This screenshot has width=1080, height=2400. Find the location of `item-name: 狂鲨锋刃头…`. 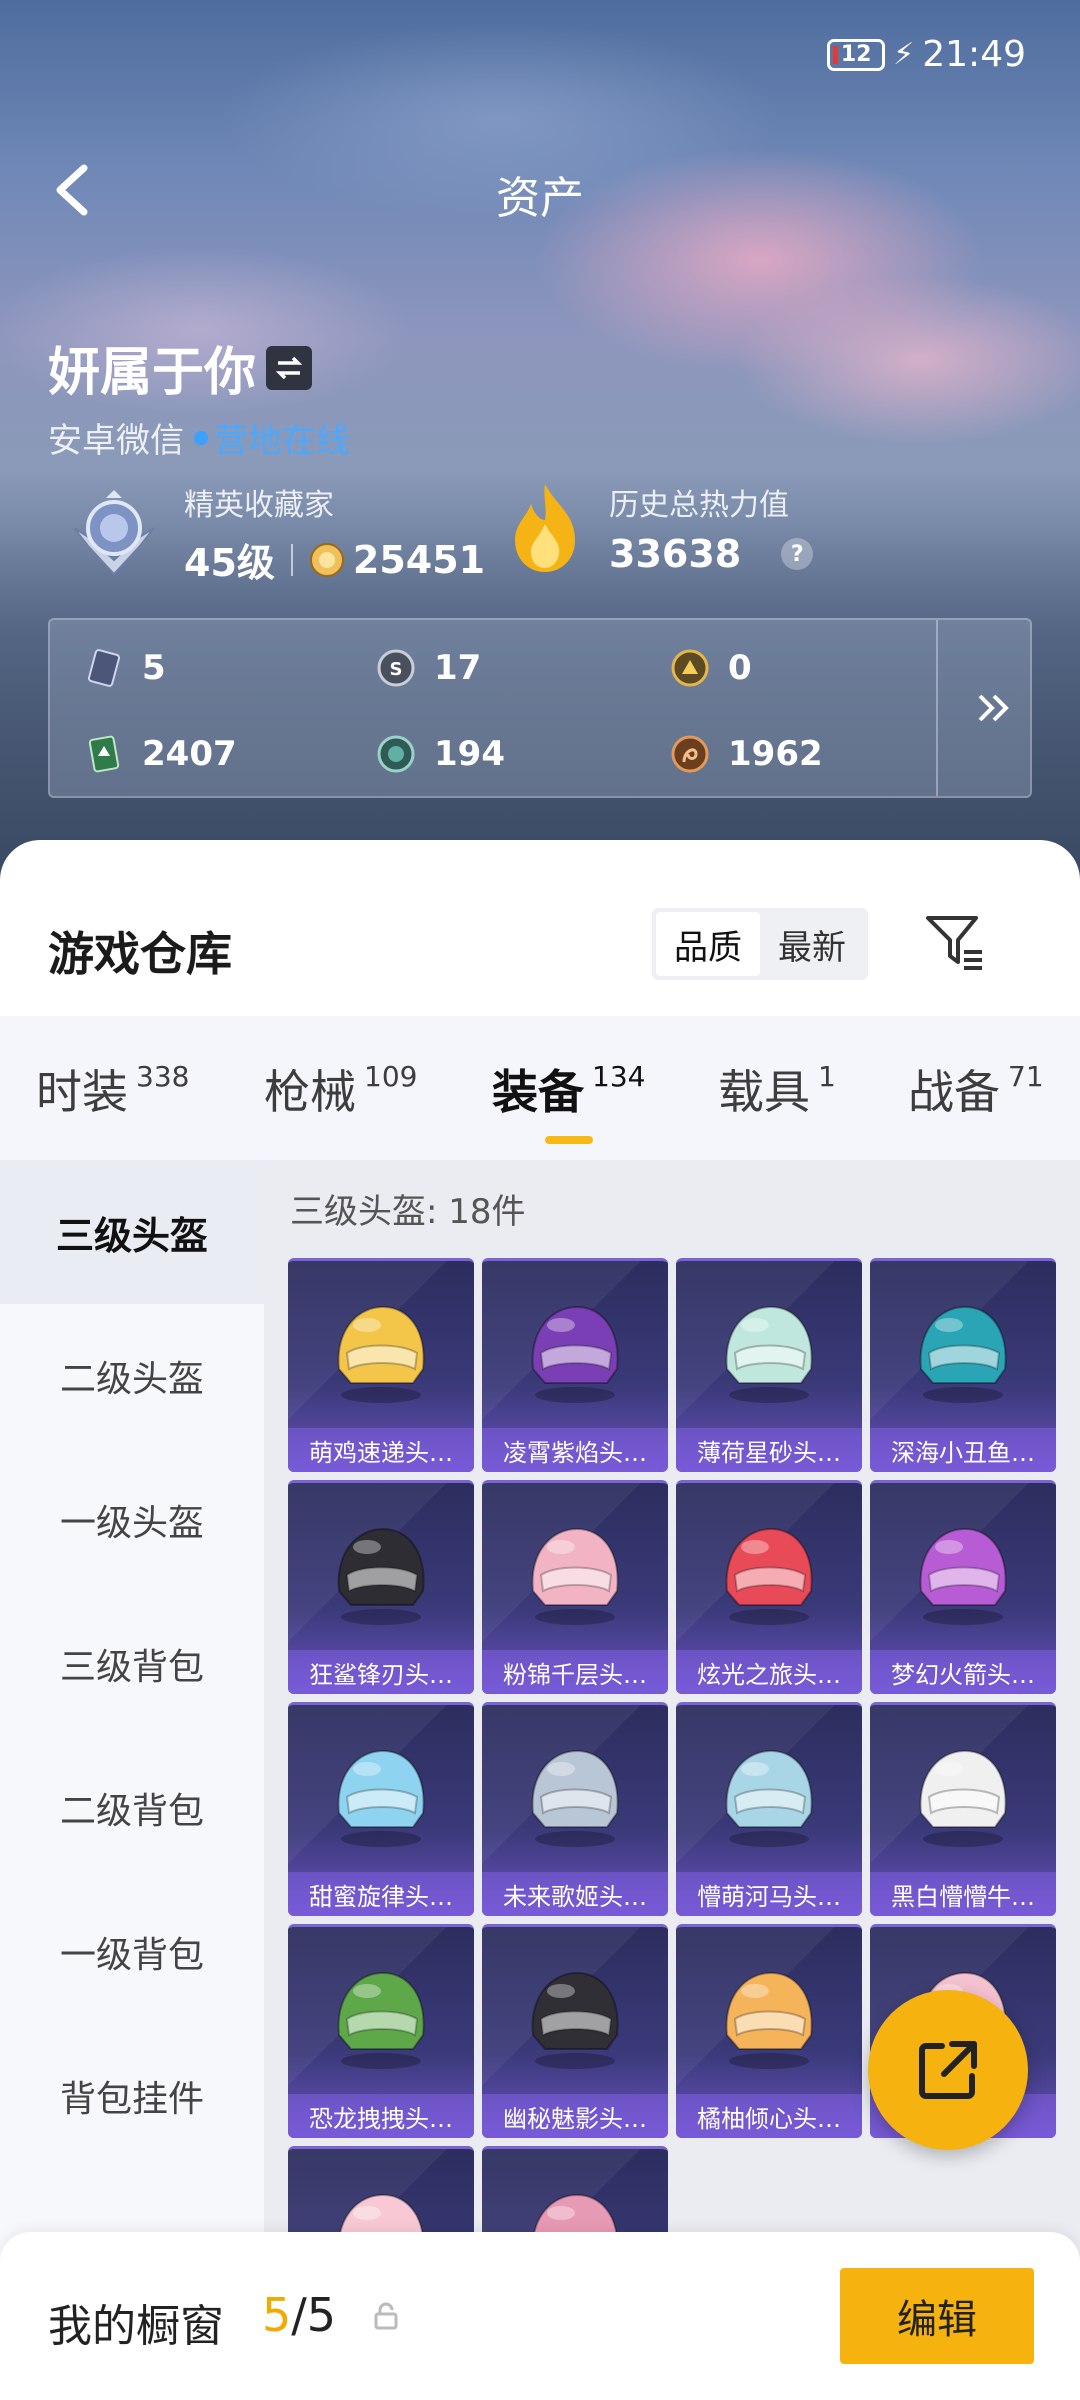

item-name: 狂鲨锋刃头… is located at coordinates (381, 1672).